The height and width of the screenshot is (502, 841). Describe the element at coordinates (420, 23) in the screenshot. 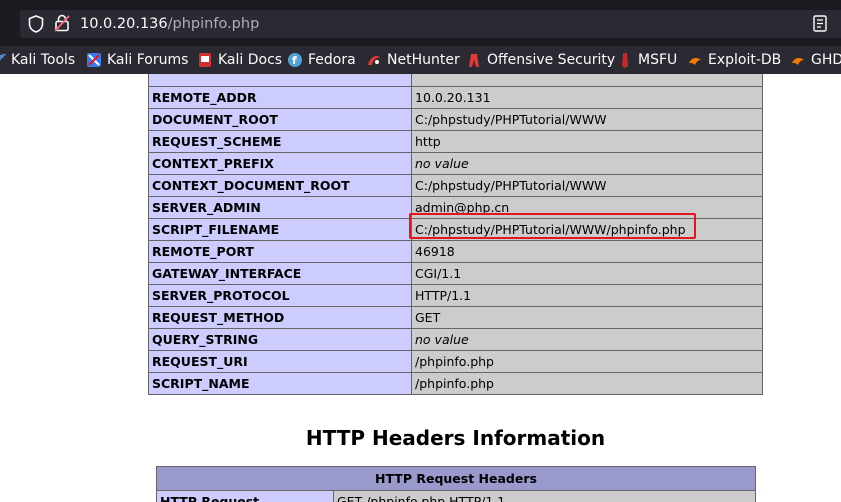

I see `browser-url-bar: 10.0.20.136/phpinfo.php` at that location.